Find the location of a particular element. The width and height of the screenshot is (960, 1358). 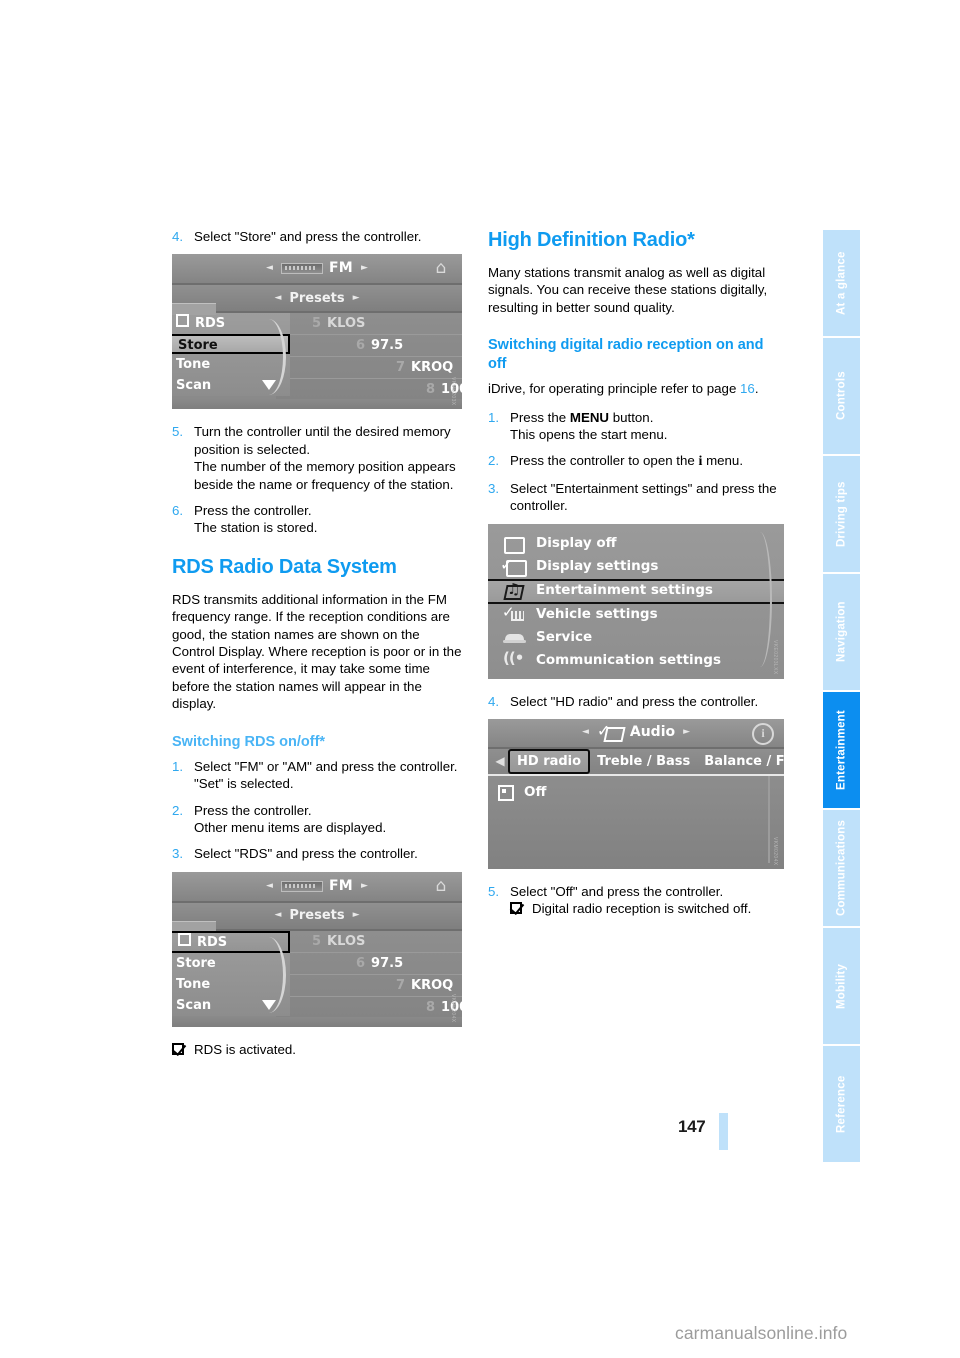

step-number: 5. is located at coordinates (178, 432).